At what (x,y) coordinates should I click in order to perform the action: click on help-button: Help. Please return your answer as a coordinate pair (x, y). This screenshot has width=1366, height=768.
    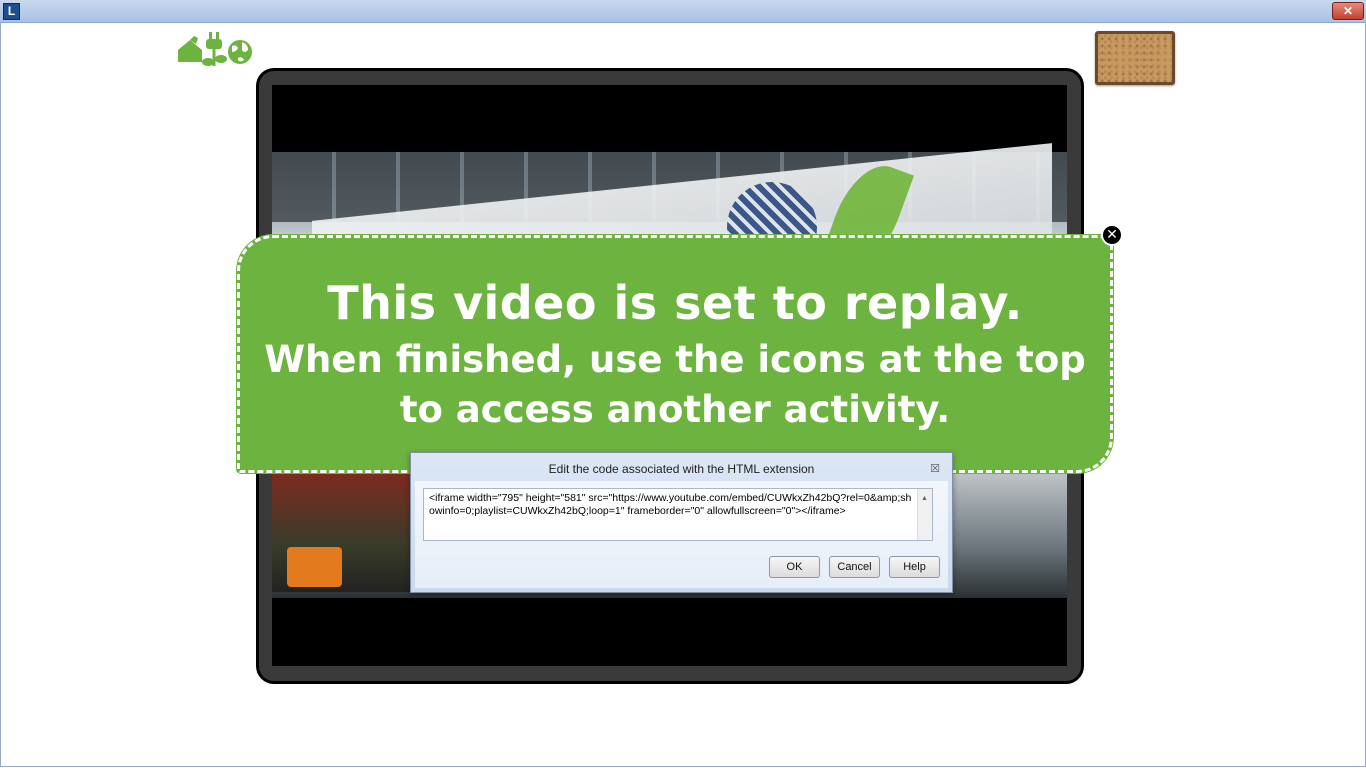
    Looking at the image, I should click on (914, 567).